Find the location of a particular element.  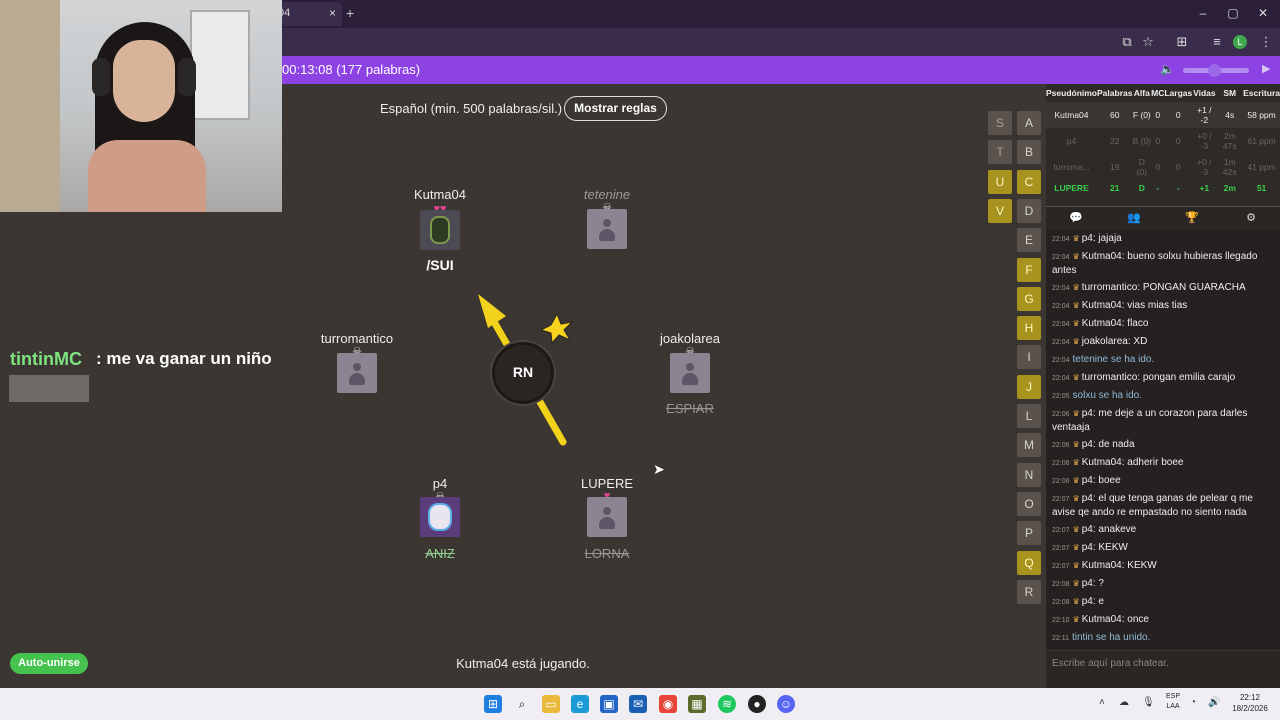

chat-message: 22:06 ♛ p4: boee is located at coordinates (1163, 481).